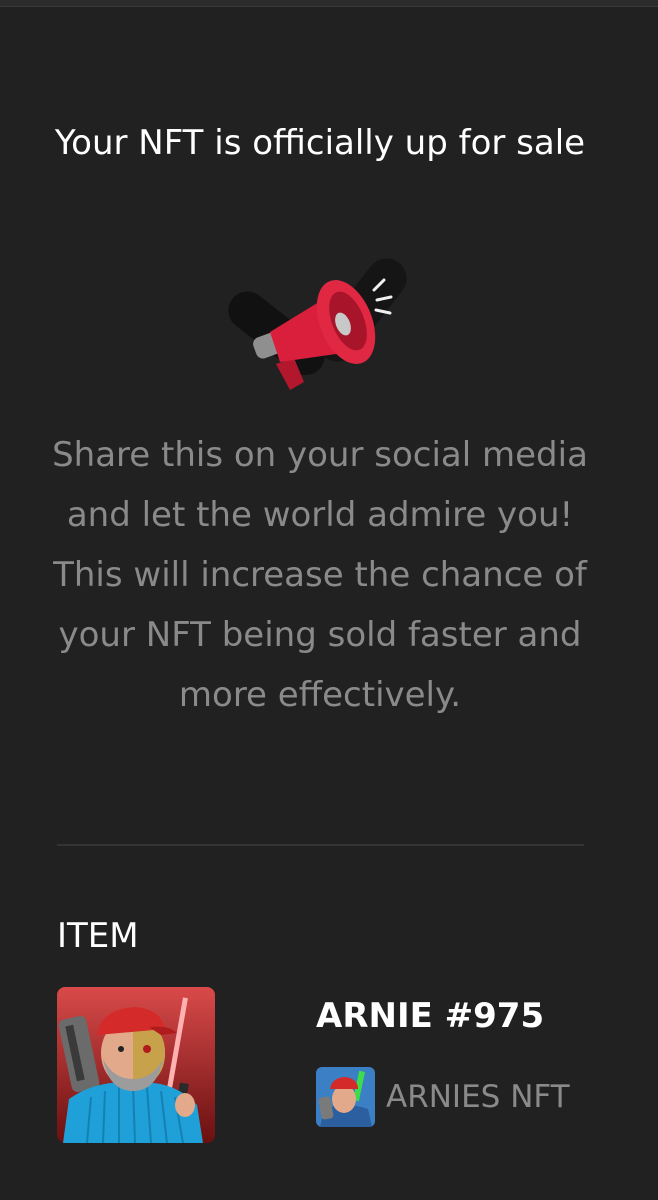  I want to click on collection-link: ARNIES NFT, so click(443, 1097).